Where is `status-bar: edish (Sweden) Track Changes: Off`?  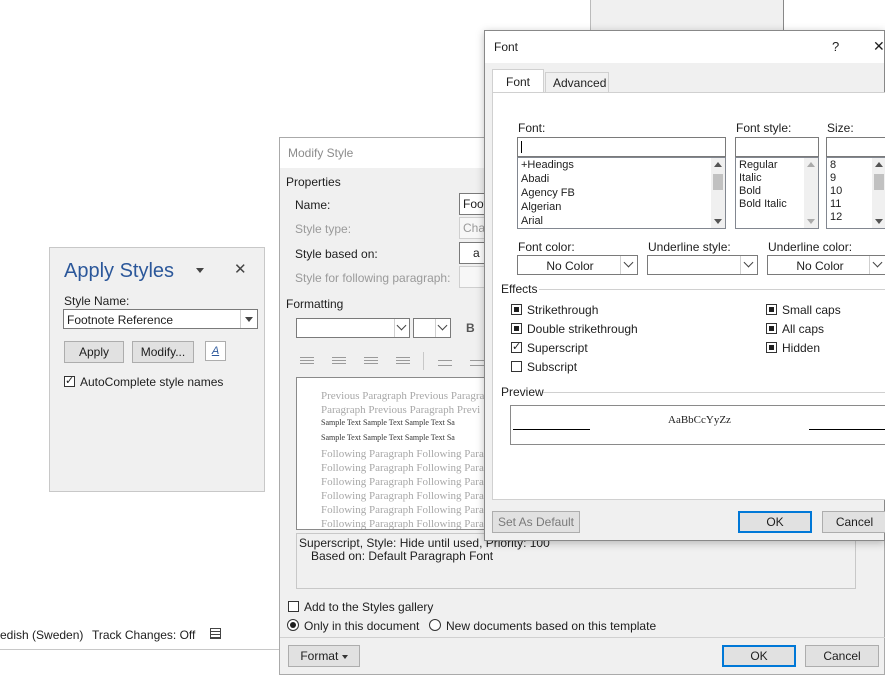
status-bar: edish (Sweden) Track Changes: Off is located at coordinates (140, 635).